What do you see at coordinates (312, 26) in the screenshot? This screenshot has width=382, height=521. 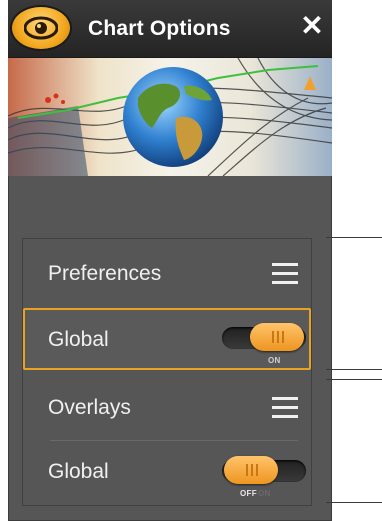 I see `close-button: ✕` at bounding box center [312, 26].